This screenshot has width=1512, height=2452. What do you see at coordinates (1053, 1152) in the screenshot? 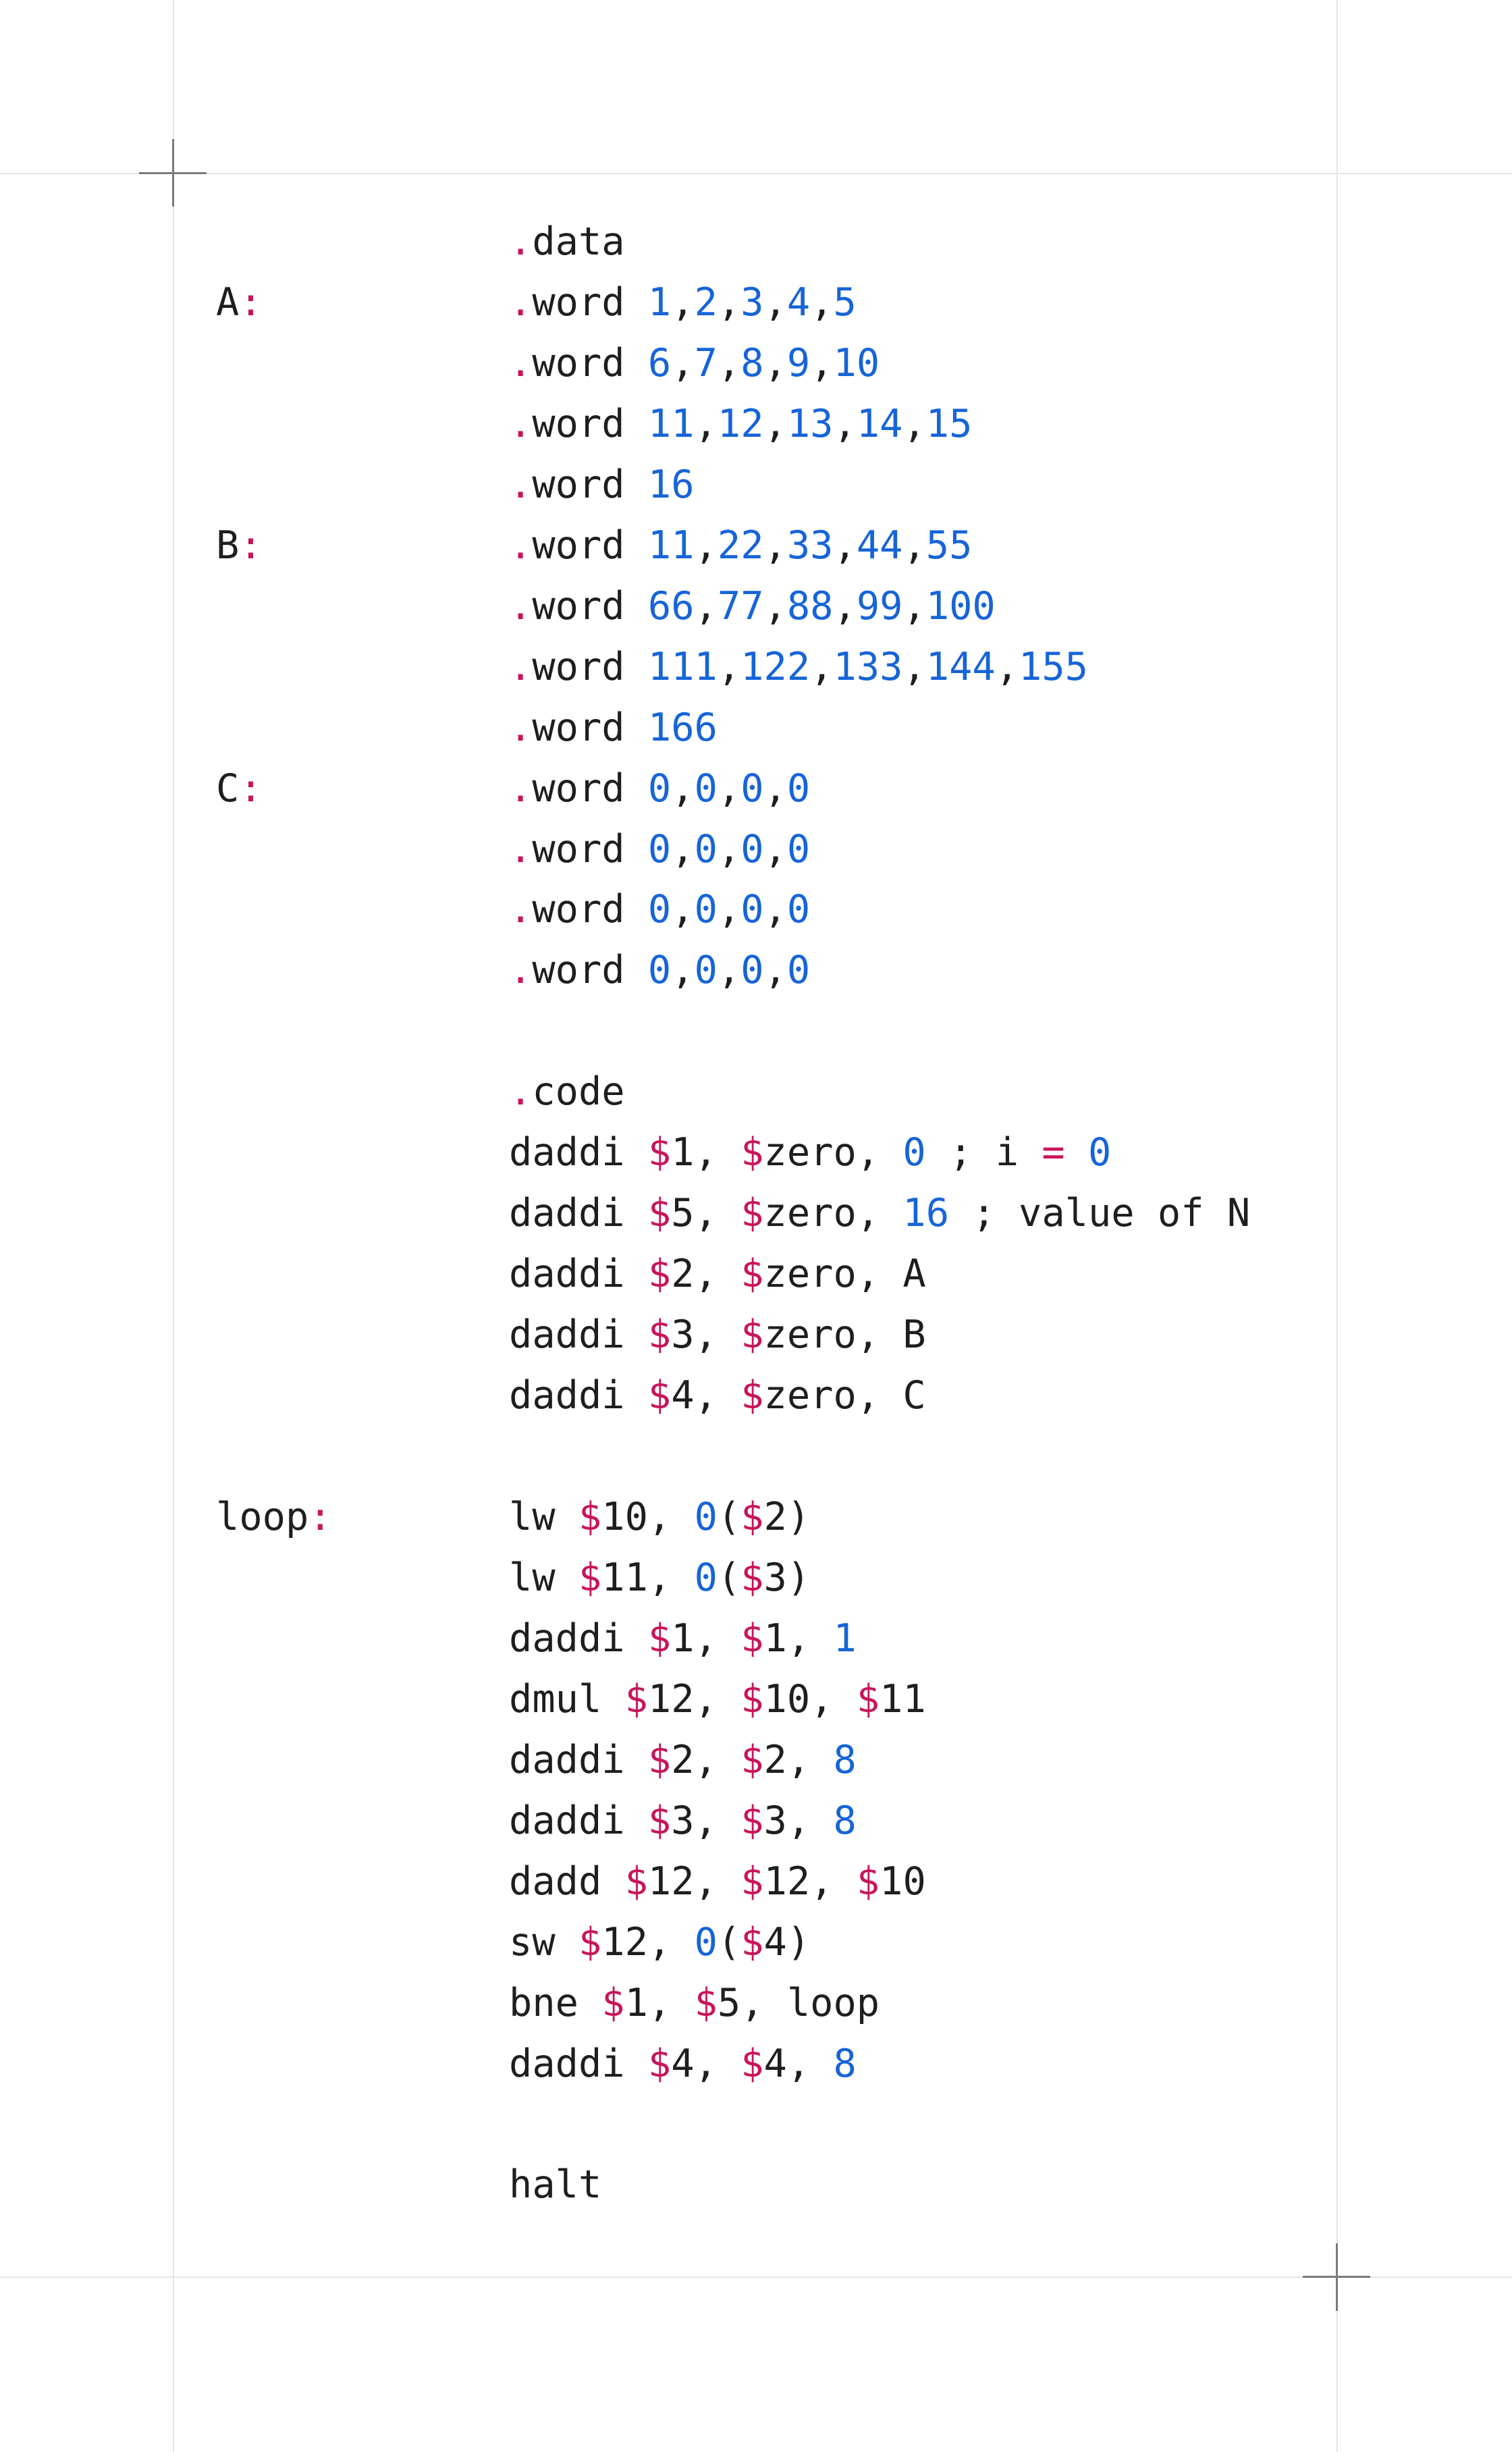
I see `symbol-token: =` at bounding box center [1053, 1152].